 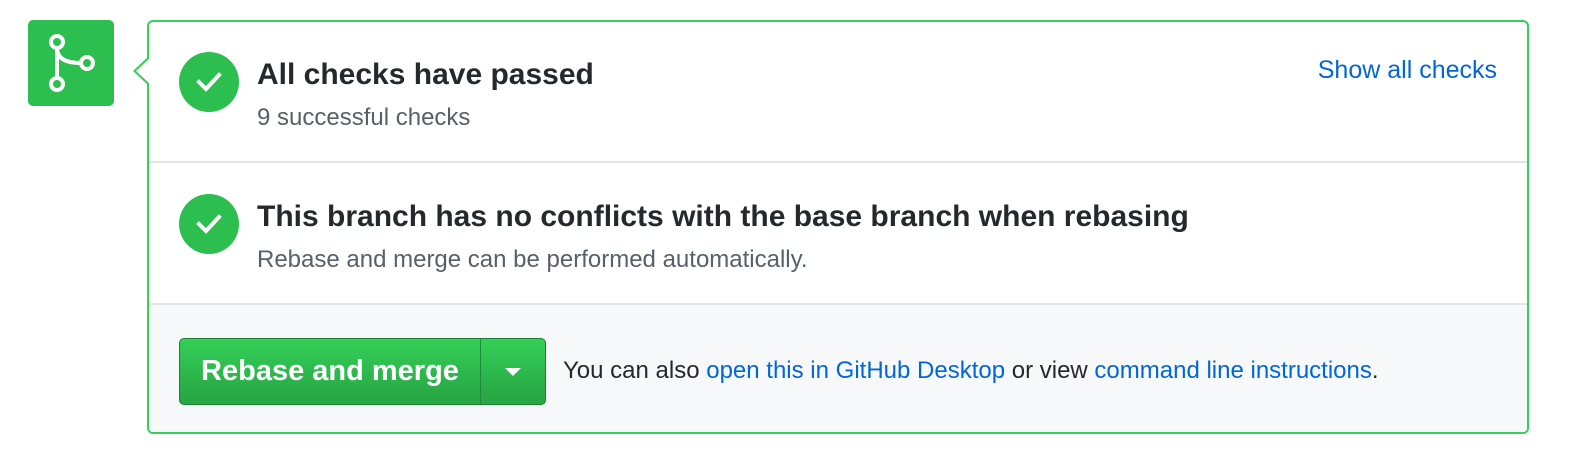 I want to click on checks-description: 9 successful checks, so click(x=364, y=117).